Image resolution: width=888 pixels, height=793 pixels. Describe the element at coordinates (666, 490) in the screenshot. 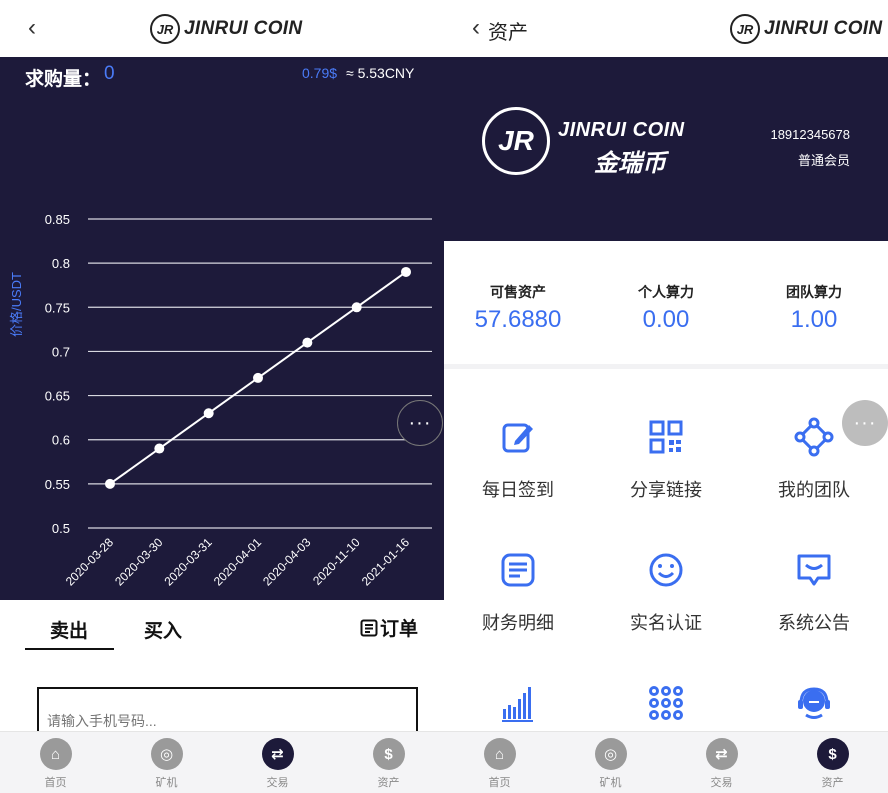

I see `grid-item-label: 分享链接` at that location.